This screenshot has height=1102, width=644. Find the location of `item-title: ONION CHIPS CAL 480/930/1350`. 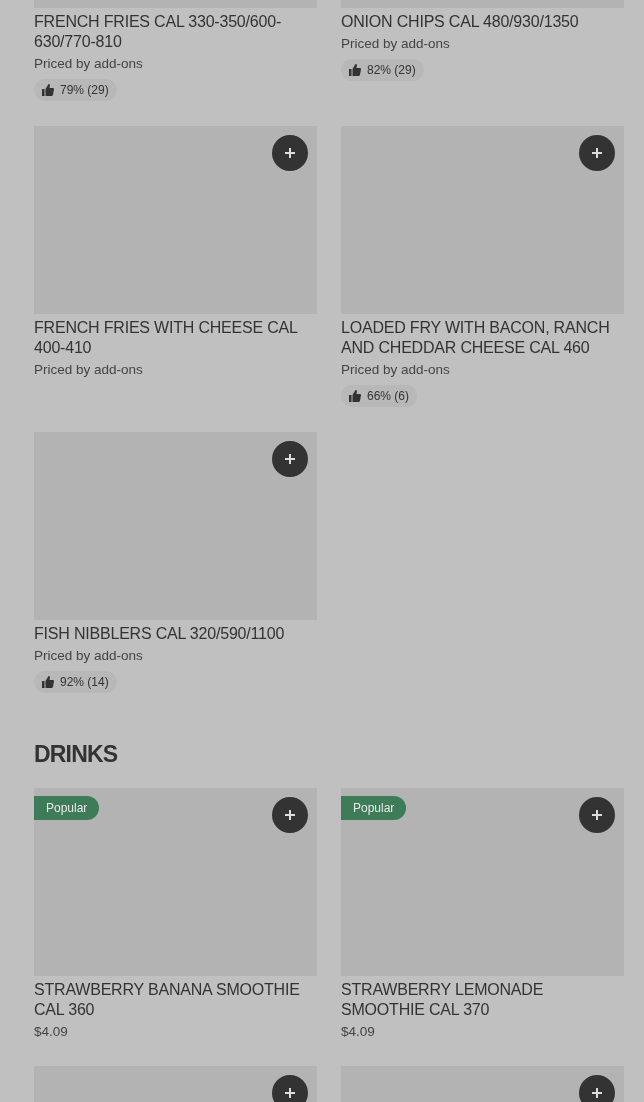

item-title: ONION CHIPS CAL 480/930/1350 is located at coordinates (460, 22).